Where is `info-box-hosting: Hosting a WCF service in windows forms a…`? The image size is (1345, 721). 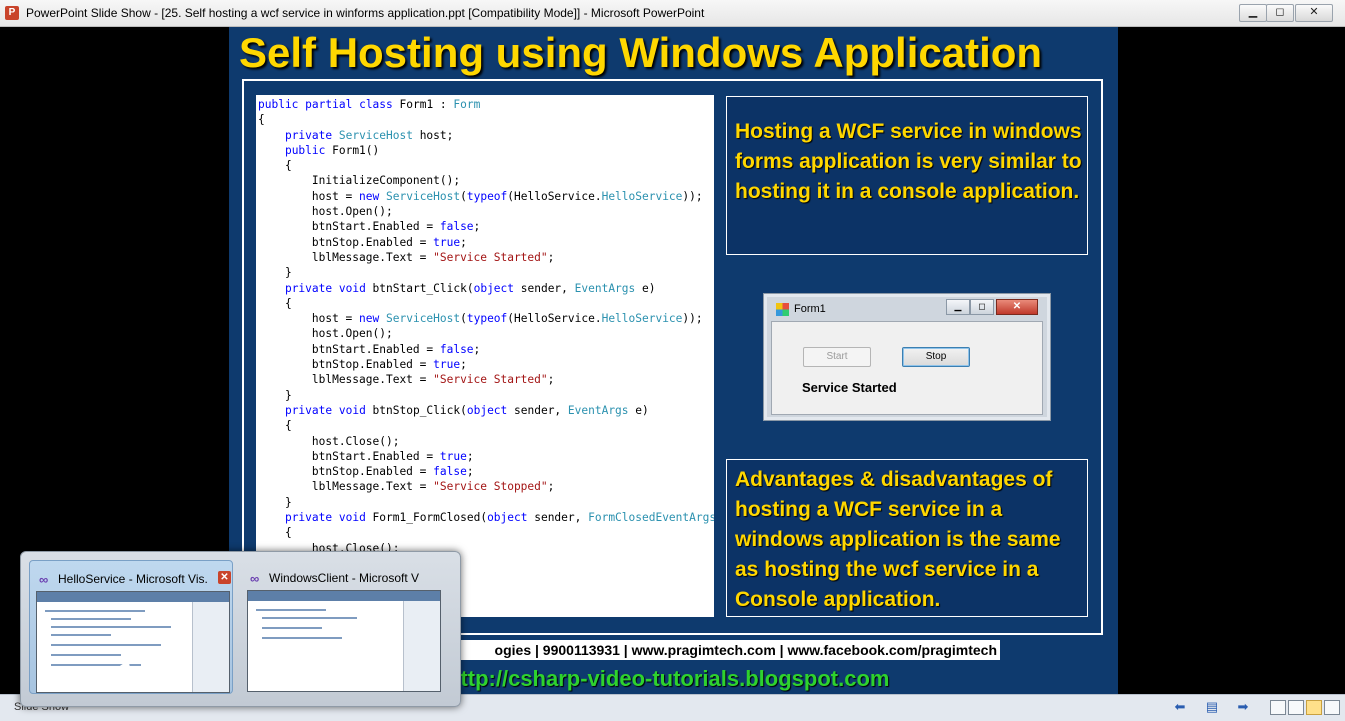 info-box-hosting: Hosting a WCF service in windows forms a… is located at coordinates (907, 175).